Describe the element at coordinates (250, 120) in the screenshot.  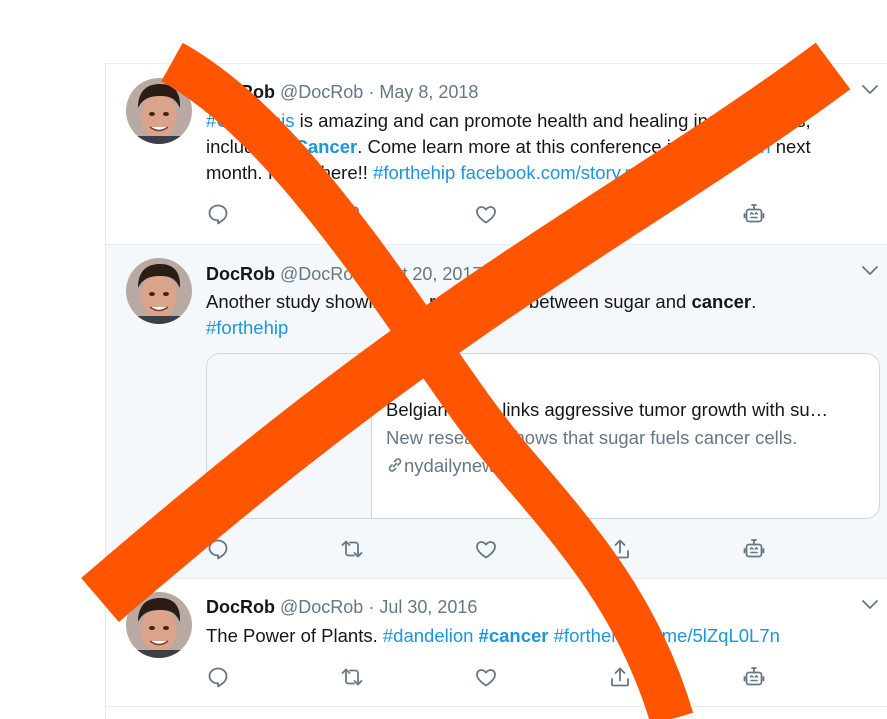
I see `hashtag-link: #Cannabis` at that location.